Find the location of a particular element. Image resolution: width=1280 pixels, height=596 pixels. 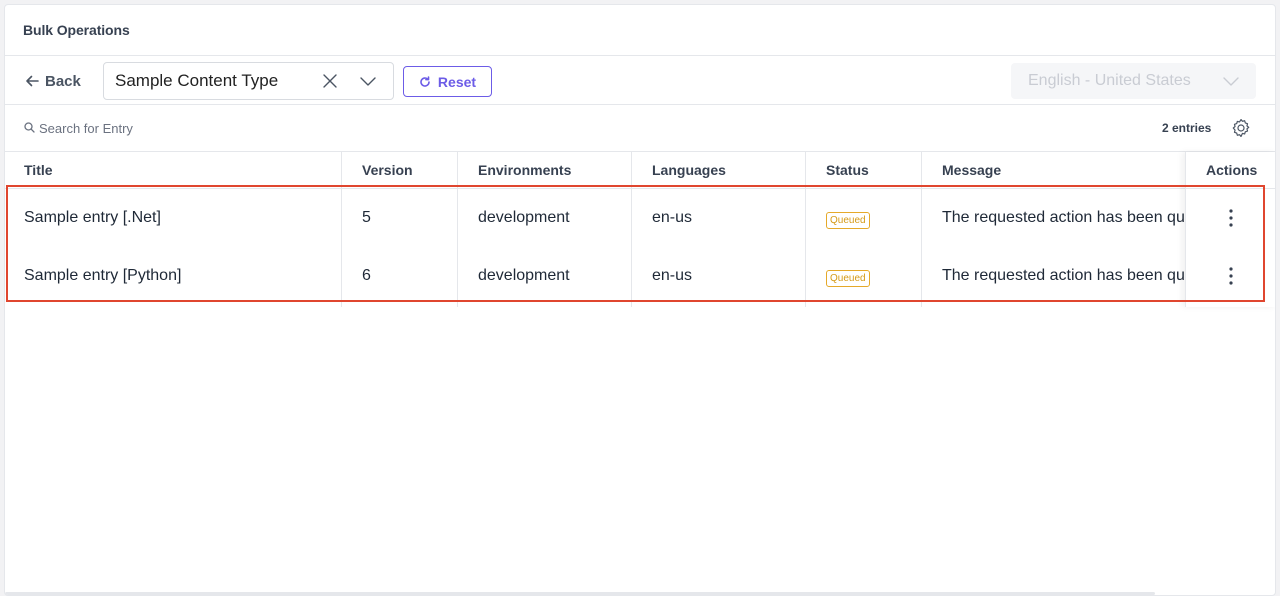

column-header-languages: Languages is located at coordinates (689, 170).